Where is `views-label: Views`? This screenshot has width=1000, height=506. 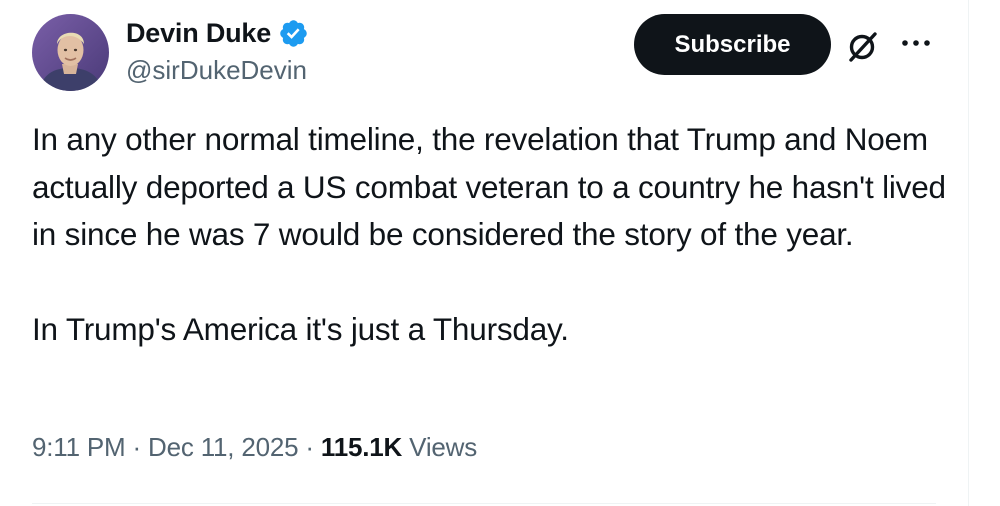
views-label: Views is located at coordinates (443, 447).